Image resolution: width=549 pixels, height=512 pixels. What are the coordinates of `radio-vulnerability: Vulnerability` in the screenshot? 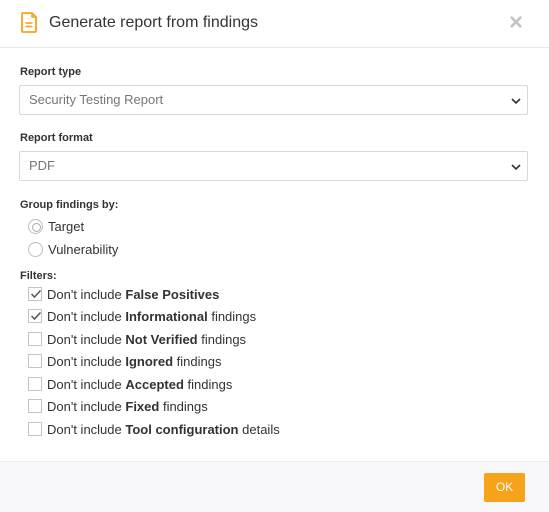 It's located at (73, 249).